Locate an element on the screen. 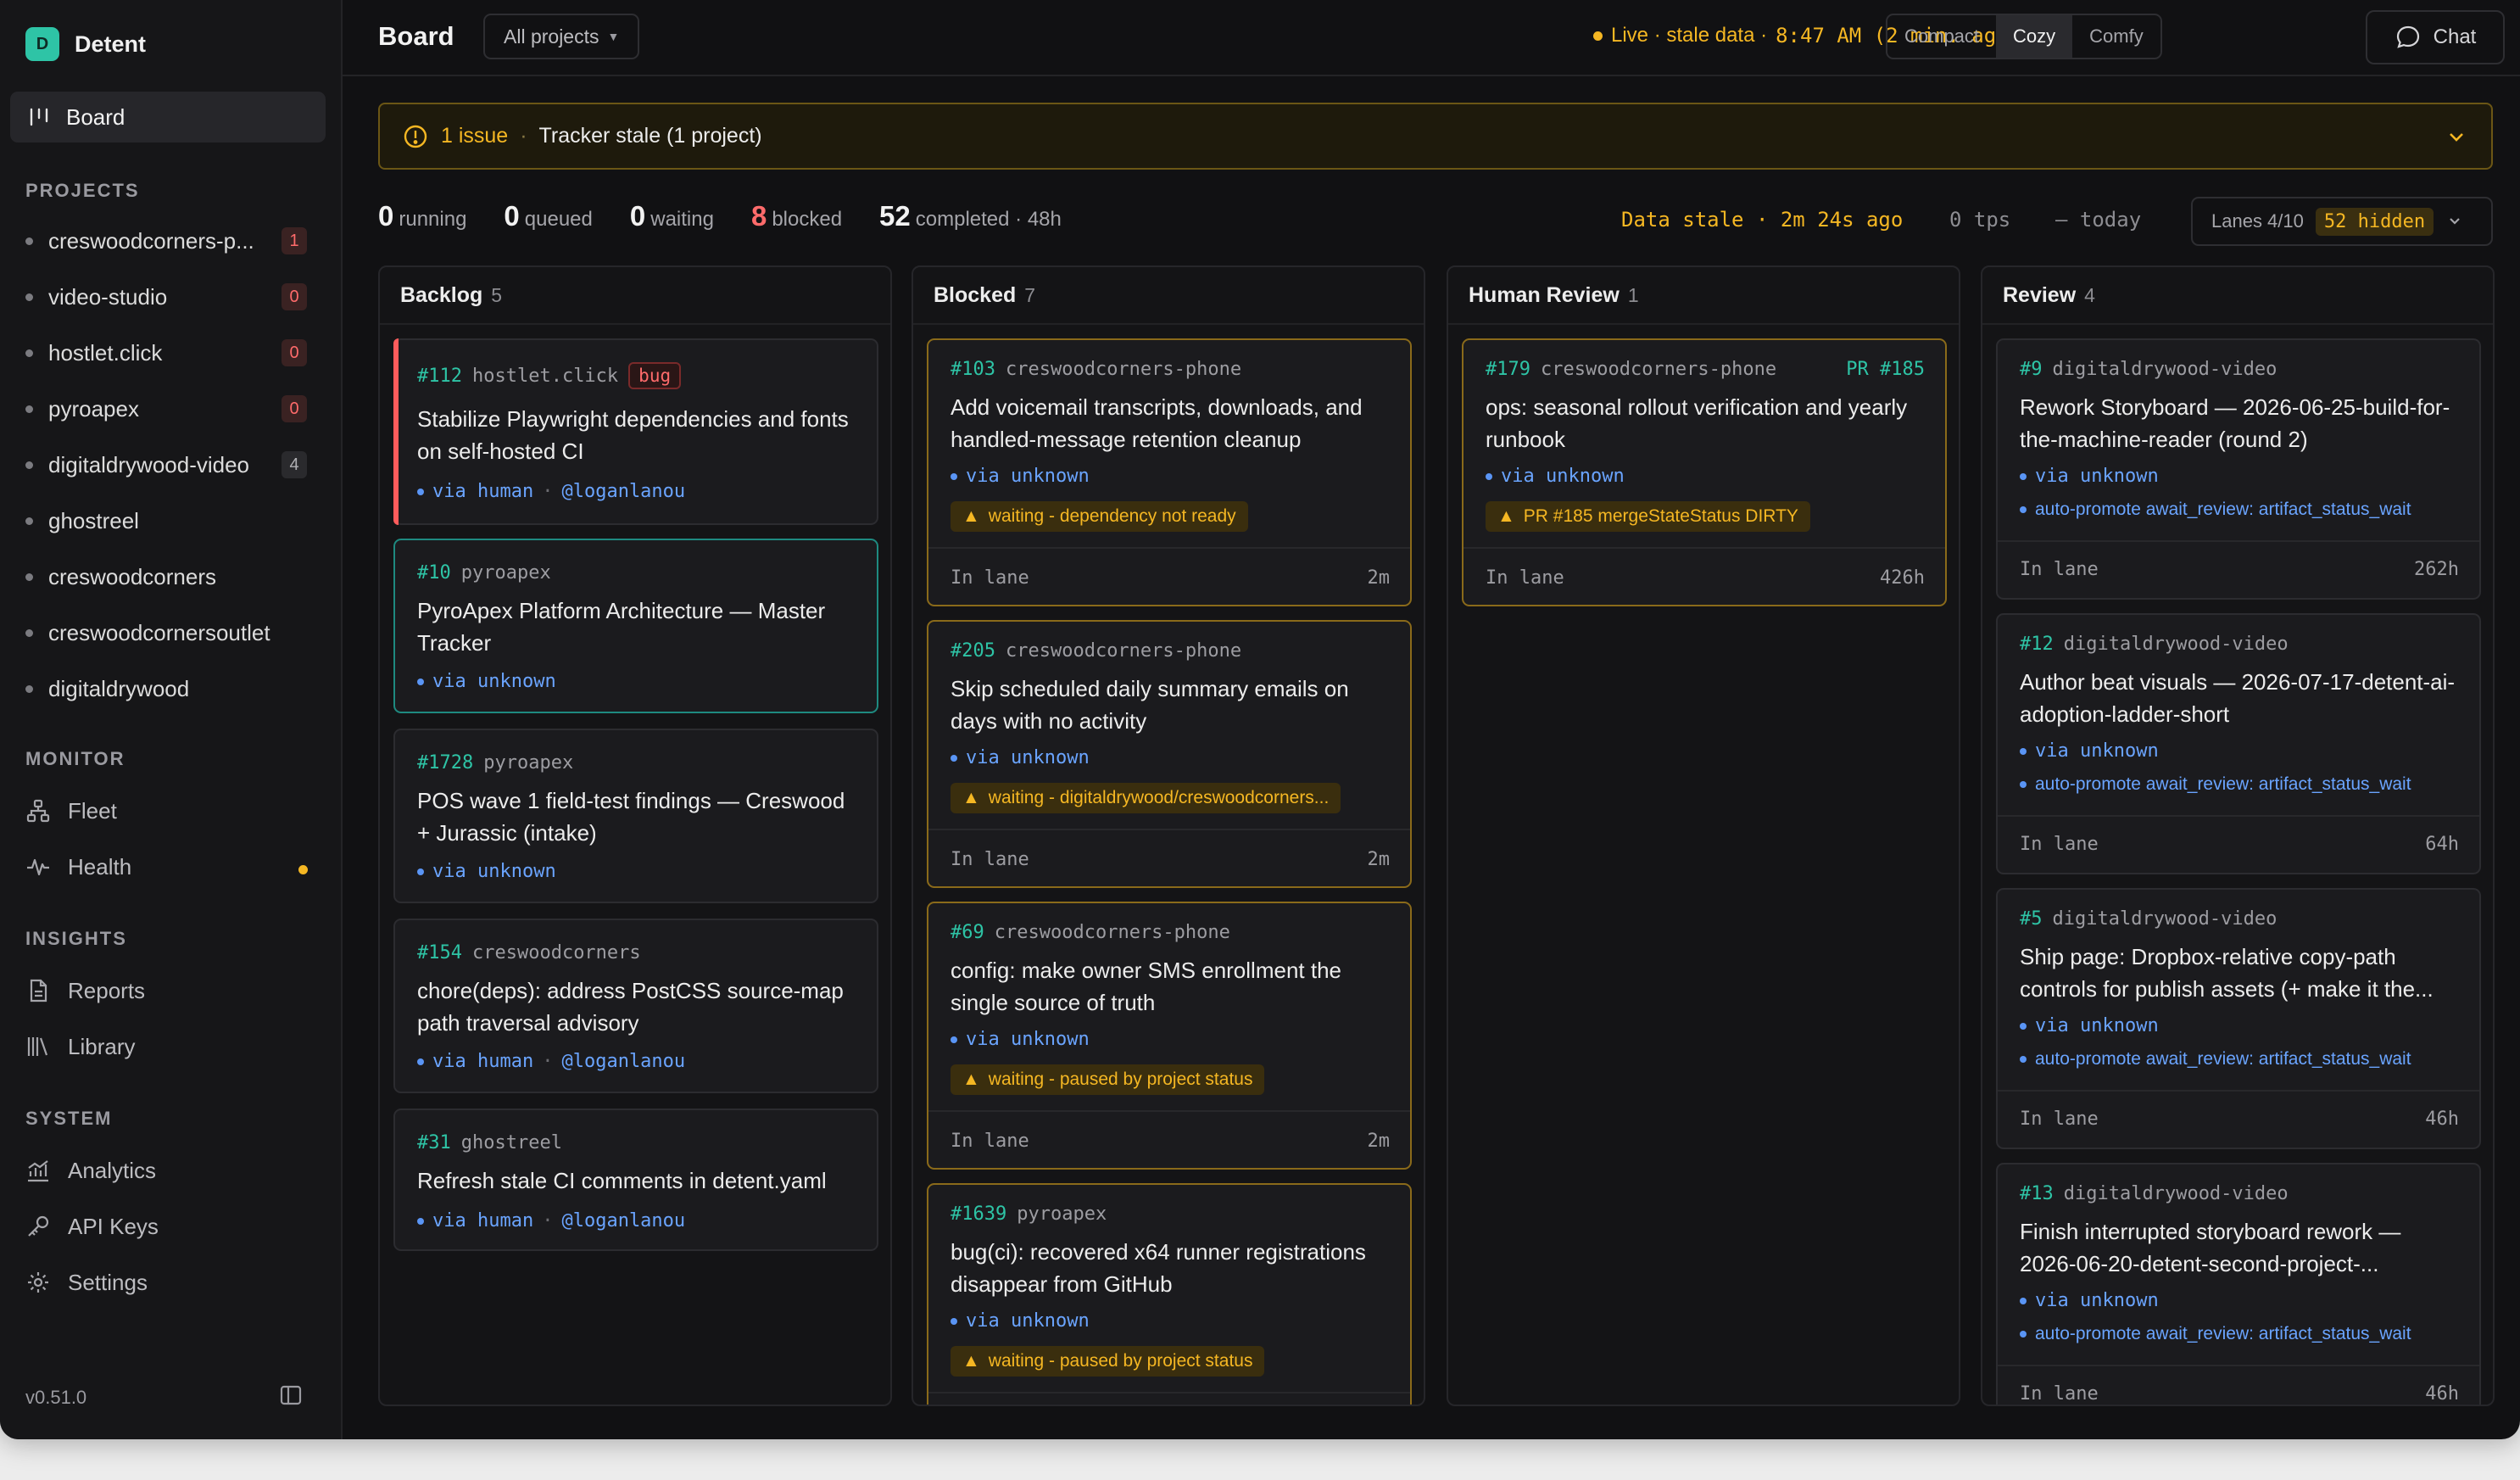  insights-heading: INSIGHTS is located at coordinates (76, 938).